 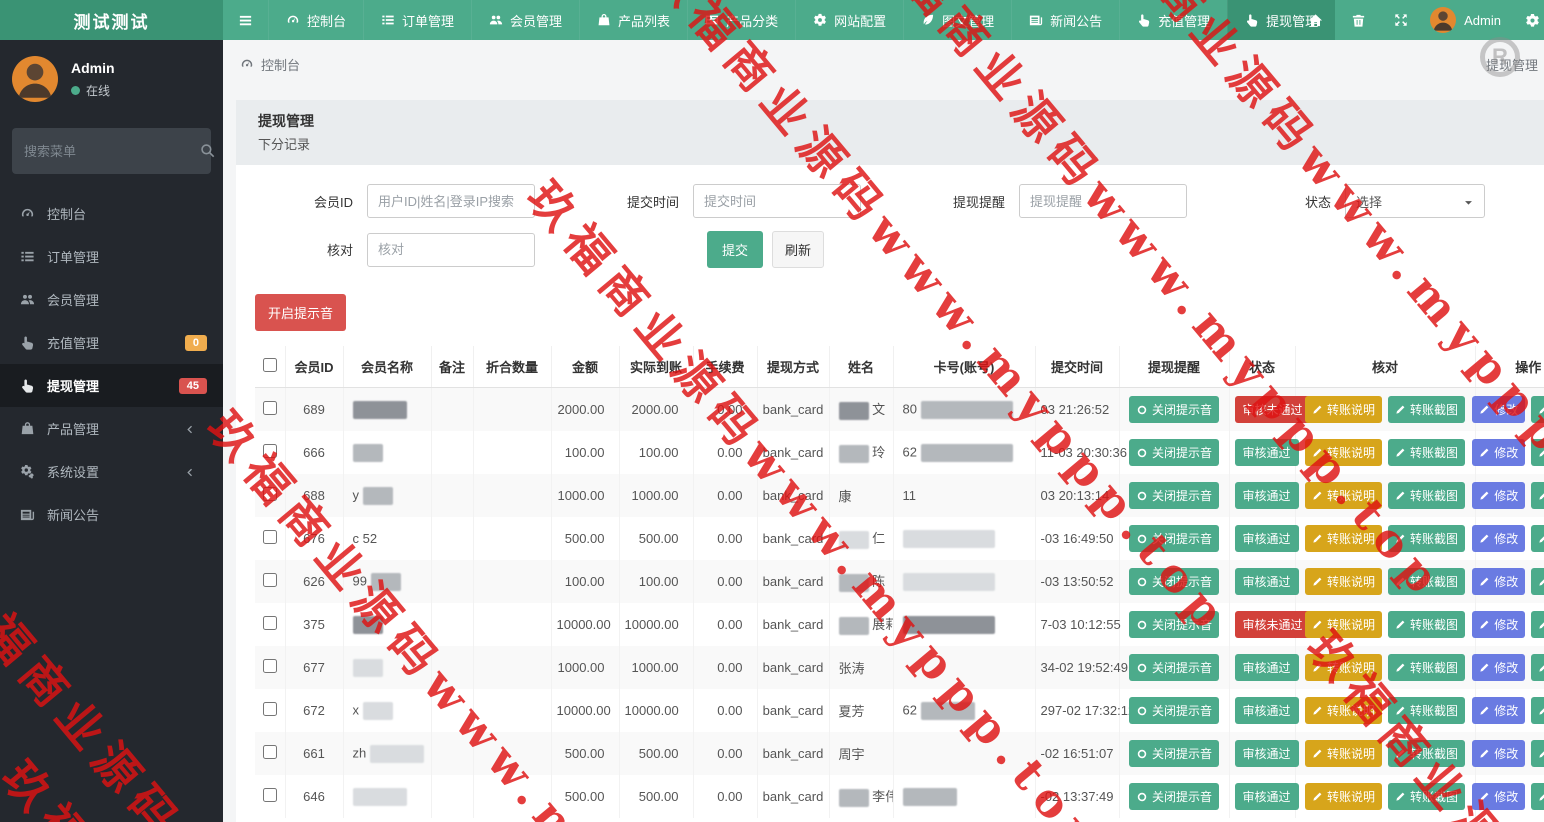 I want to click on submit-time-input, so click(x=777, y=201).